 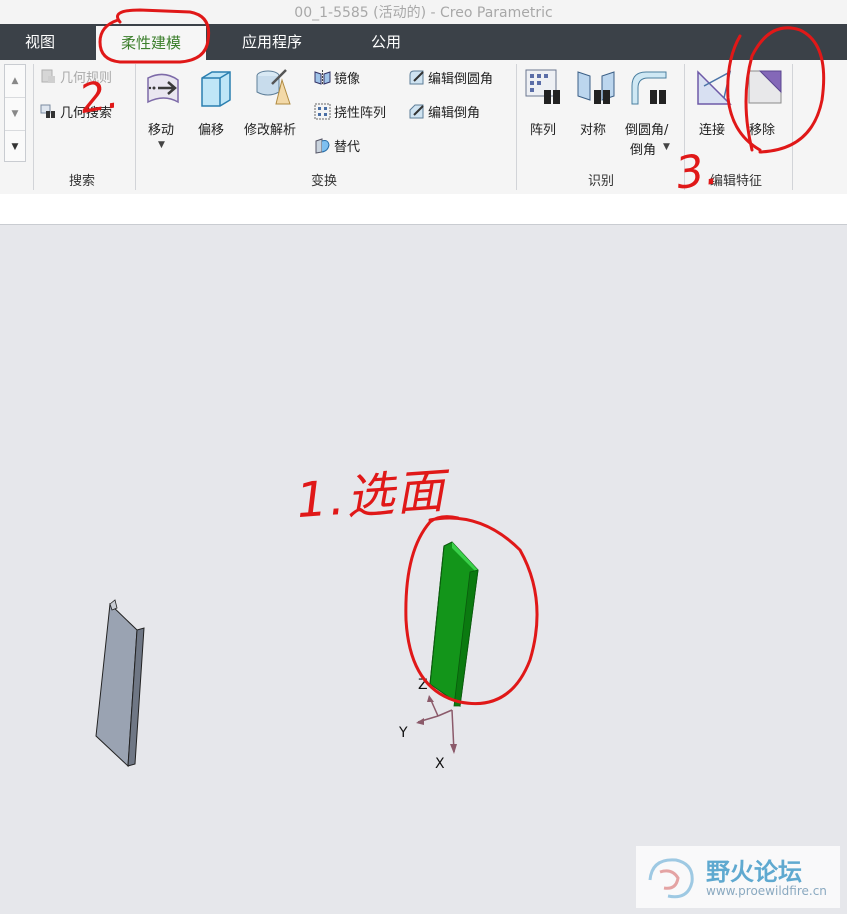 I want to click on watermark: 野火论坛 www.proewildfire.cn, so click(x=738, y=877).